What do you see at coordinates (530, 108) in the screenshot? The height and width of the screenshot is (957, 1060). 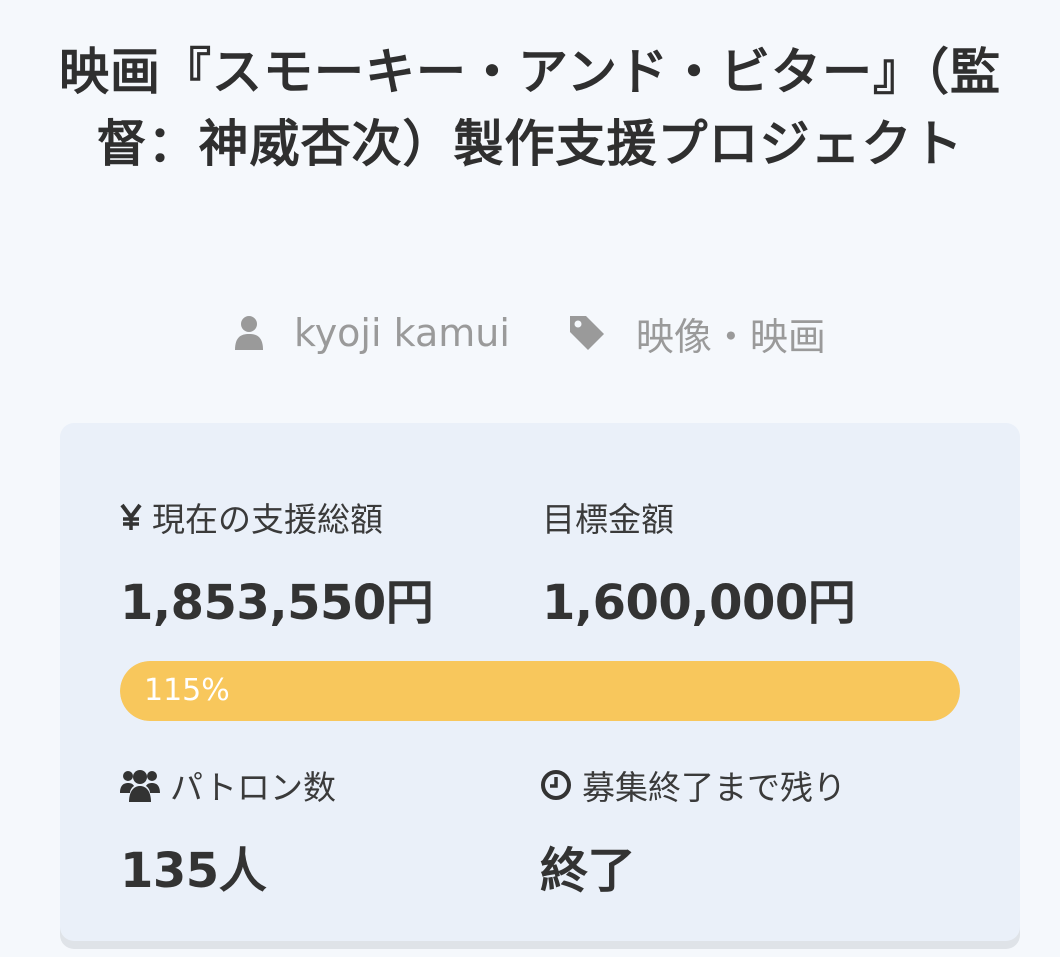 I see `project-title: 映画『スモーキー・アンド・ビター』（監督：神威杏次）製作支援プロジェクト` at bounding box center [530, 108].